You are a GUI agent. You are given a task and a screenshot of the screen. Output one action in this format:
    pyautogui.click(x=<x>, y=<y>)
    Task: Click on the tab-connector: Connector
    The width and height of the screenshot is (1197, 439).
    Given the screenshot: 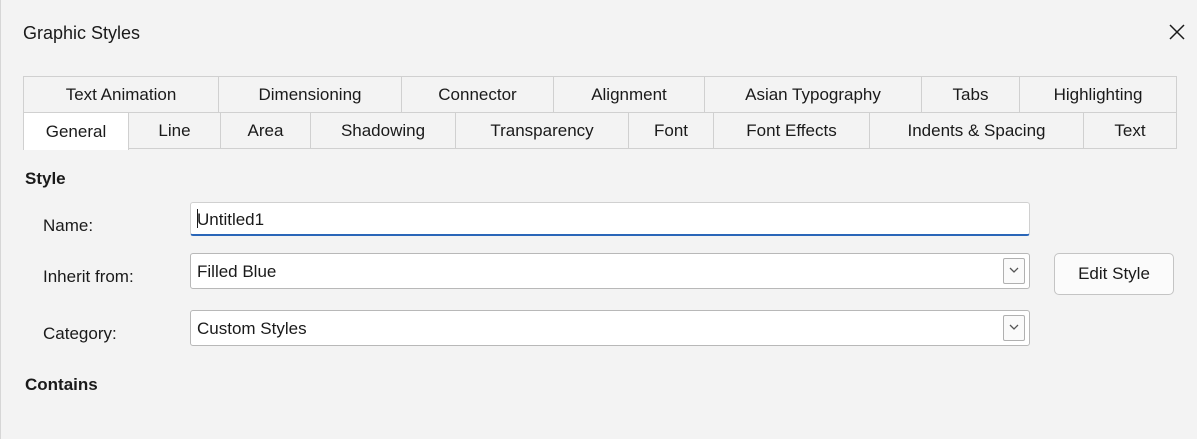 What is the action you would take?
    pyautogui.click(x=477, y=94)
    